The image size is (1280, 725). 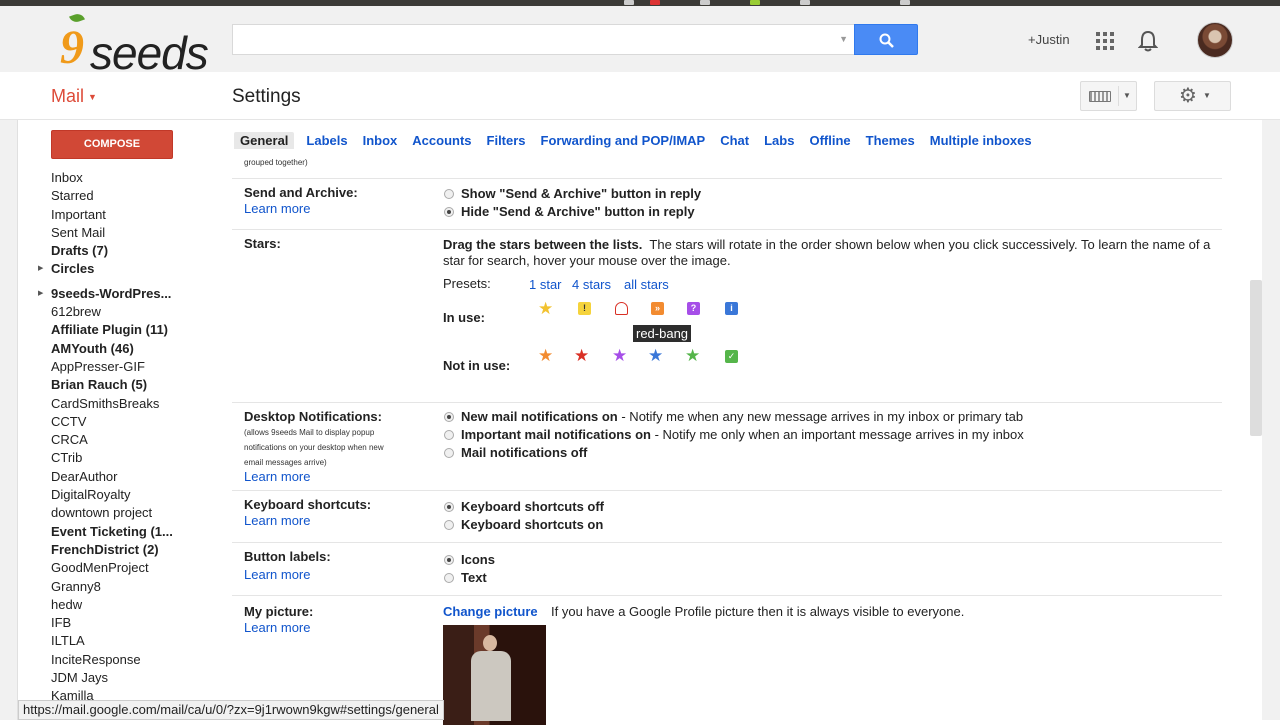 I want to click on sidebar-item: FrenchDistrict (2), so click(x=92, y=550).